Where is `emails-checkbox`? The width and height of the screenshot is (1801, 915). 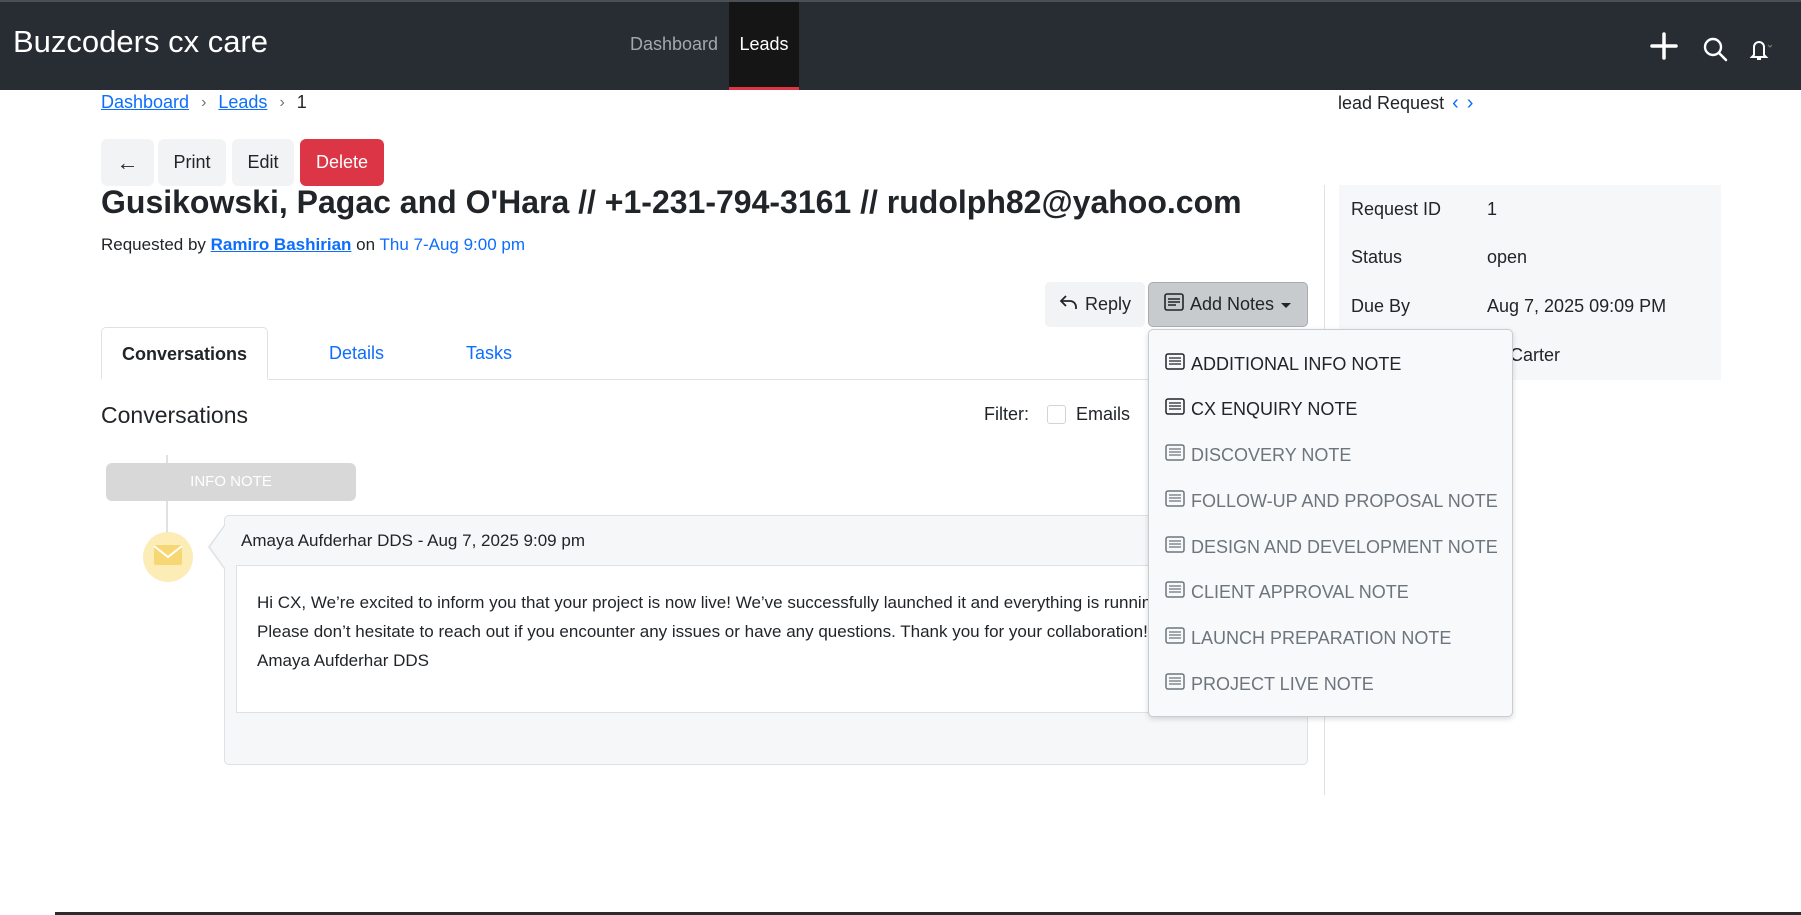 emails-checkbox is located at coordinates (1056, 414).